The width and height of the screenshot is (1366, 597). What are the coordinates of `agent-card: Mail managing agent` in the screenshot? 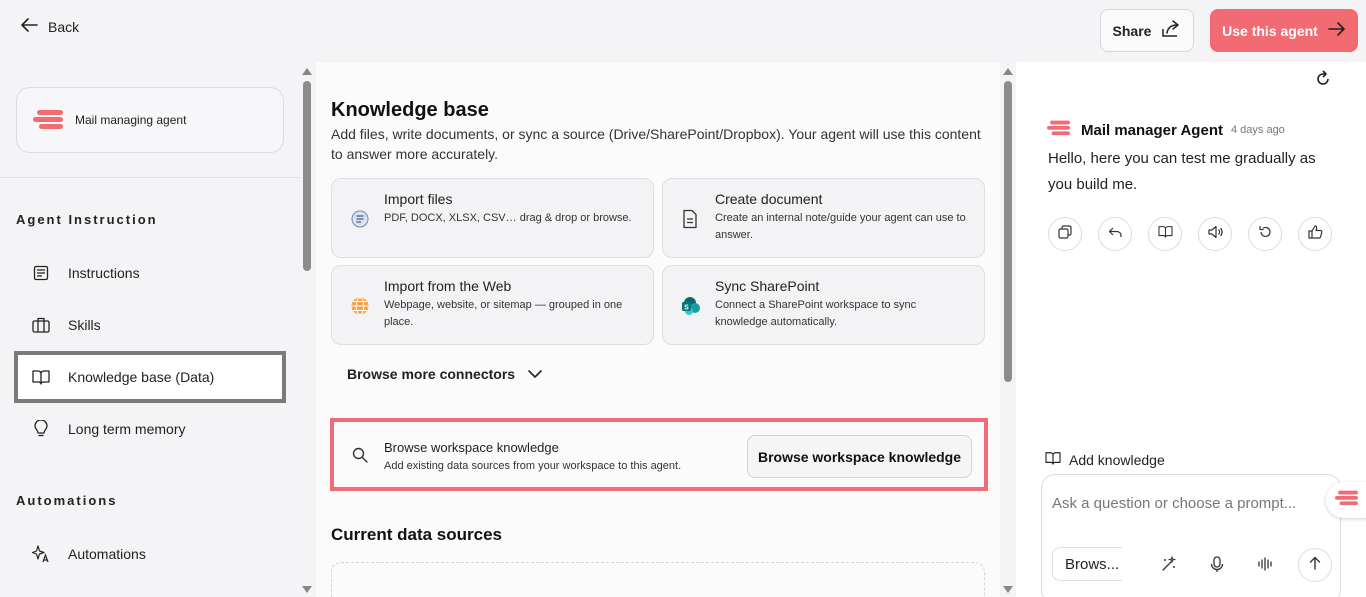 It's located at (150, 120).